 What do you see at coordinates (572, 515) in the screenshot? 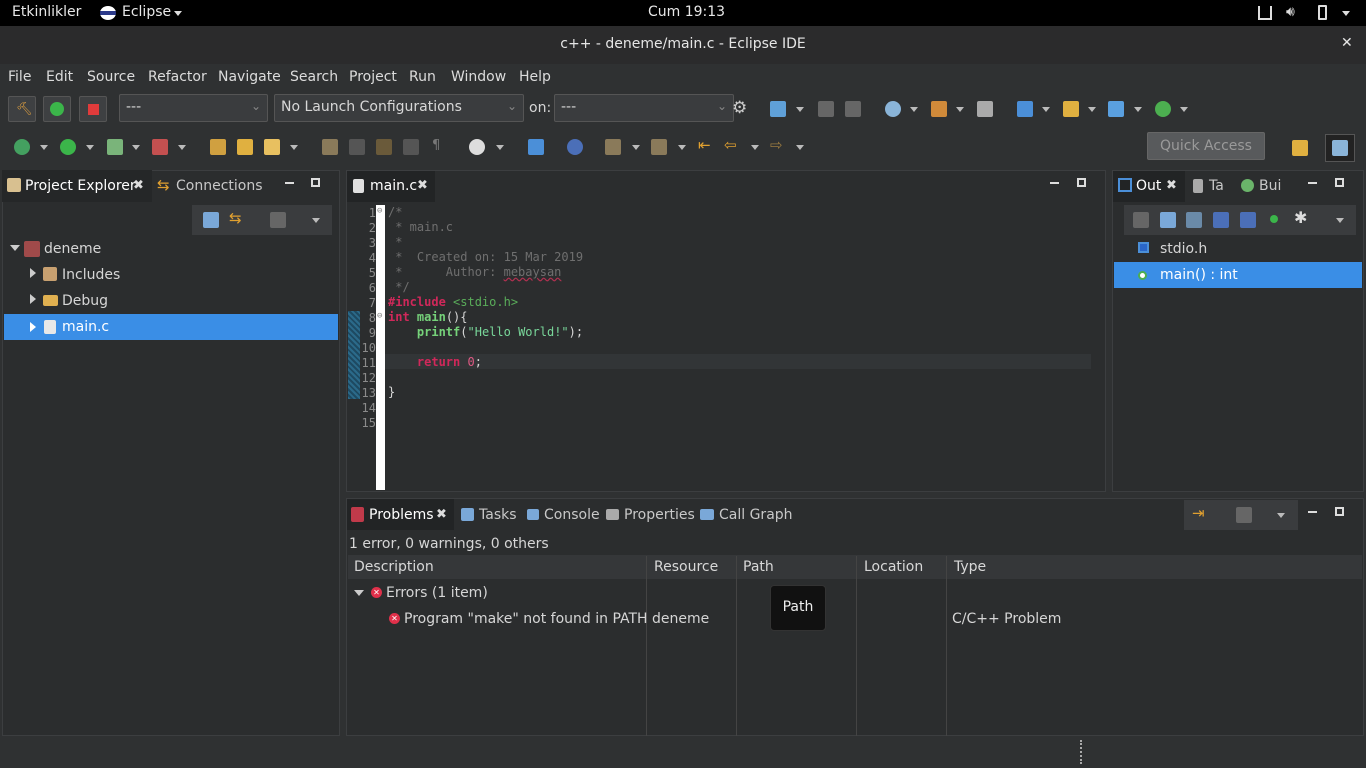
I see `tab-console: Console` at bounding box center [572, 515].